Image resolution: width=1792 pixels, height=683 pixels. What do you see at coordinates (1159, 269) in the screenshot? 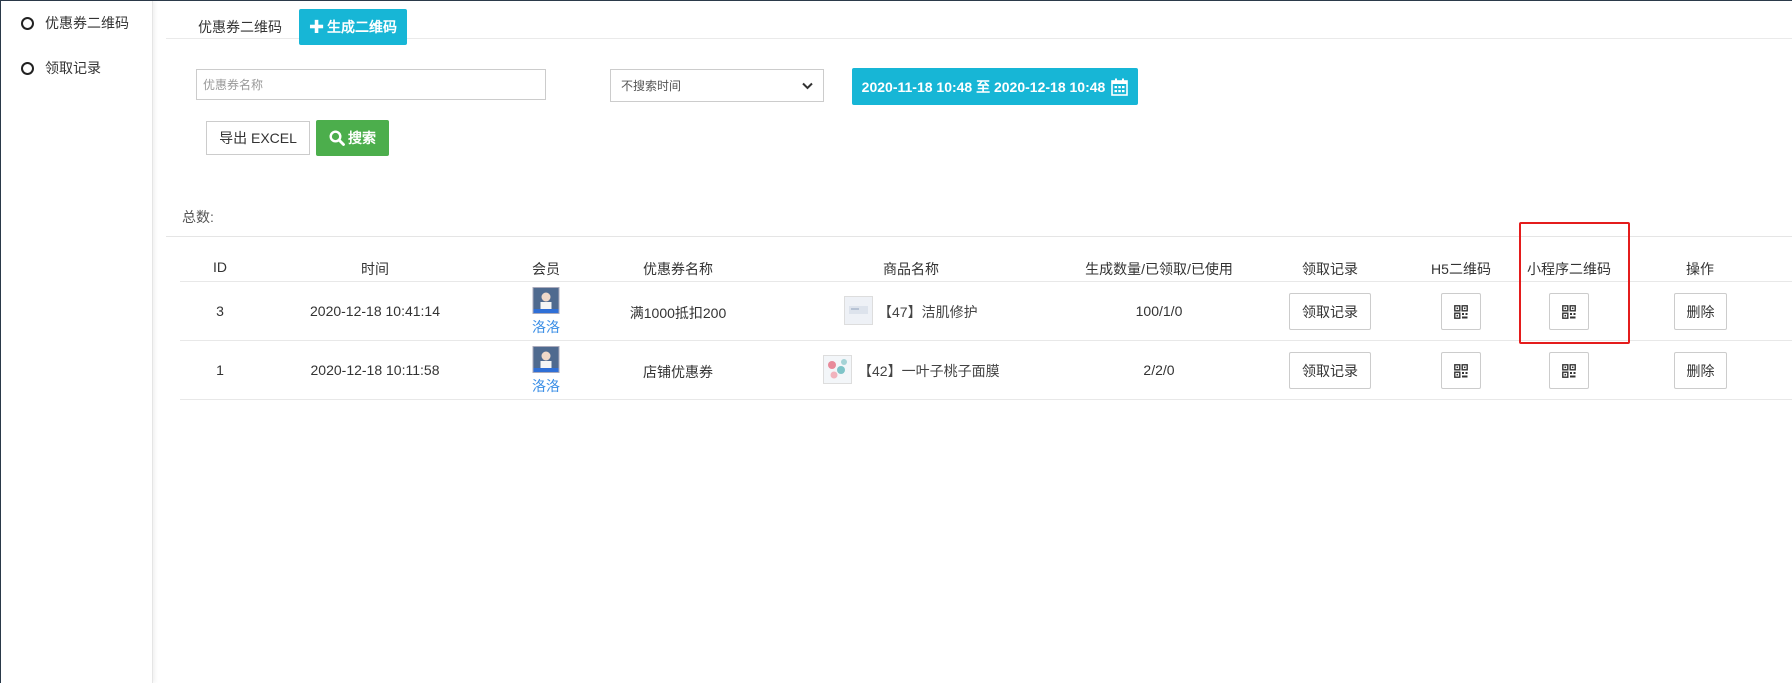
I see `column-header-counts: 生成数量/已领取/已使用` at bounding box center [1159, 269].